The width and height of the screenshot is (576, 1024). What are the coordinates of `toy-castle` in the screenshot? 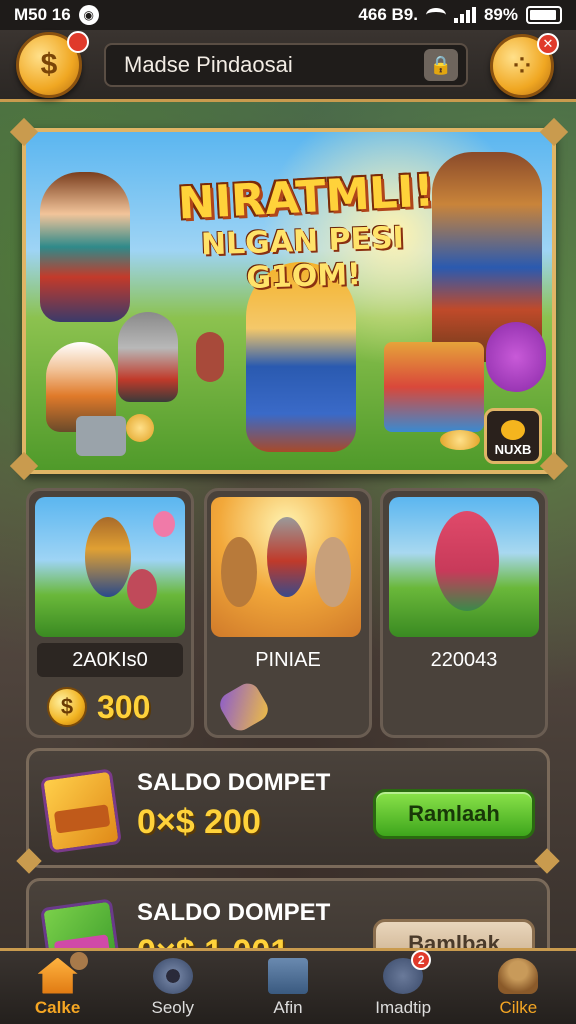 It's located at (434, 387).